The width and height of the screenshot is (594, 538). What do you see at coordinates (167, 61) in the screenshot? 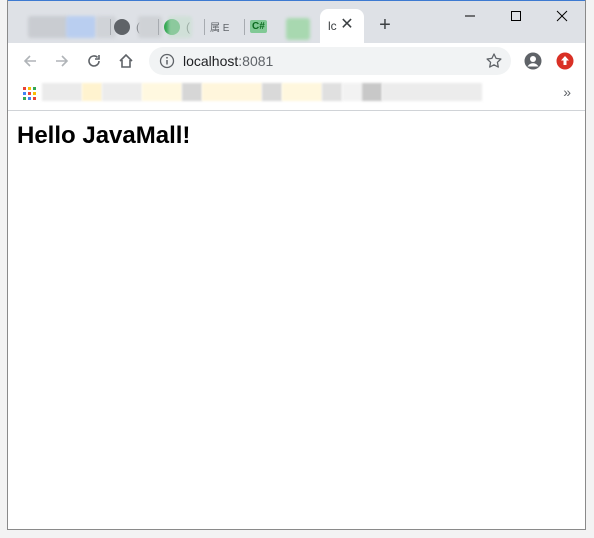
I see `info-icon` at bounding box center [167, 61].